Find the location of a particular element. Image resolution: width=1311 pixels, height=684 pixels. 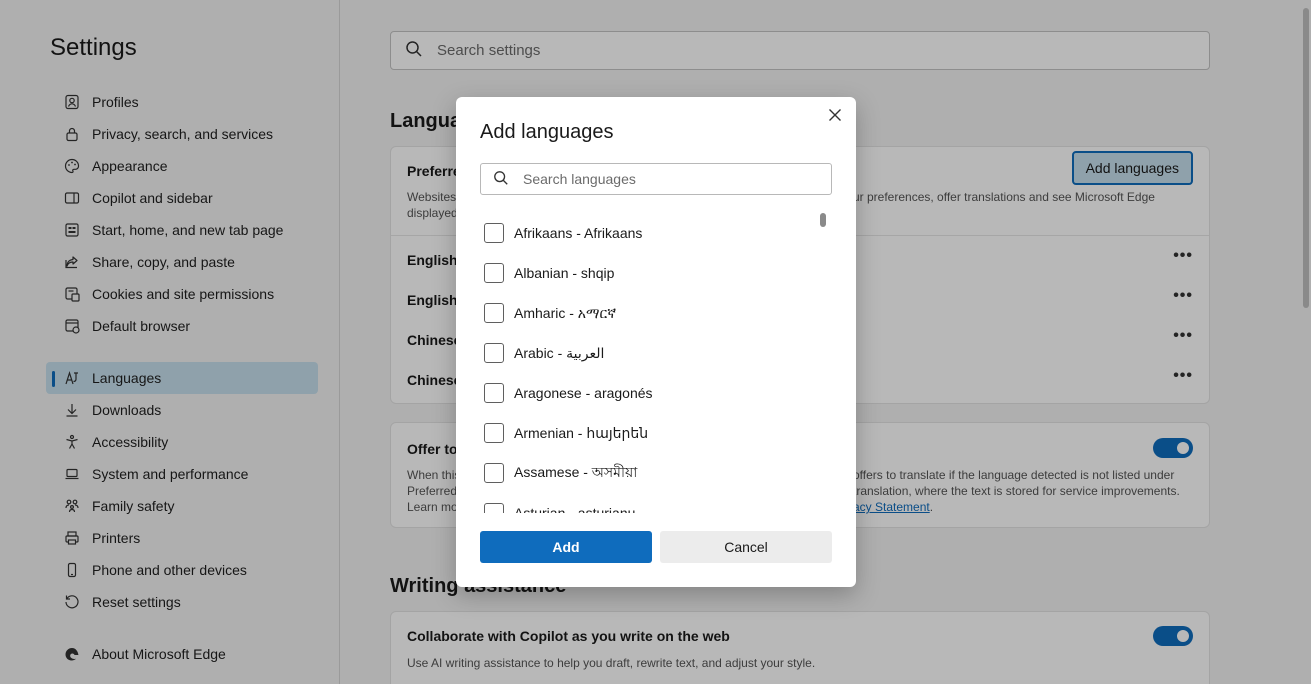

list-item: Afrikaans - Afrikaans is located at coordinates (656, 233).